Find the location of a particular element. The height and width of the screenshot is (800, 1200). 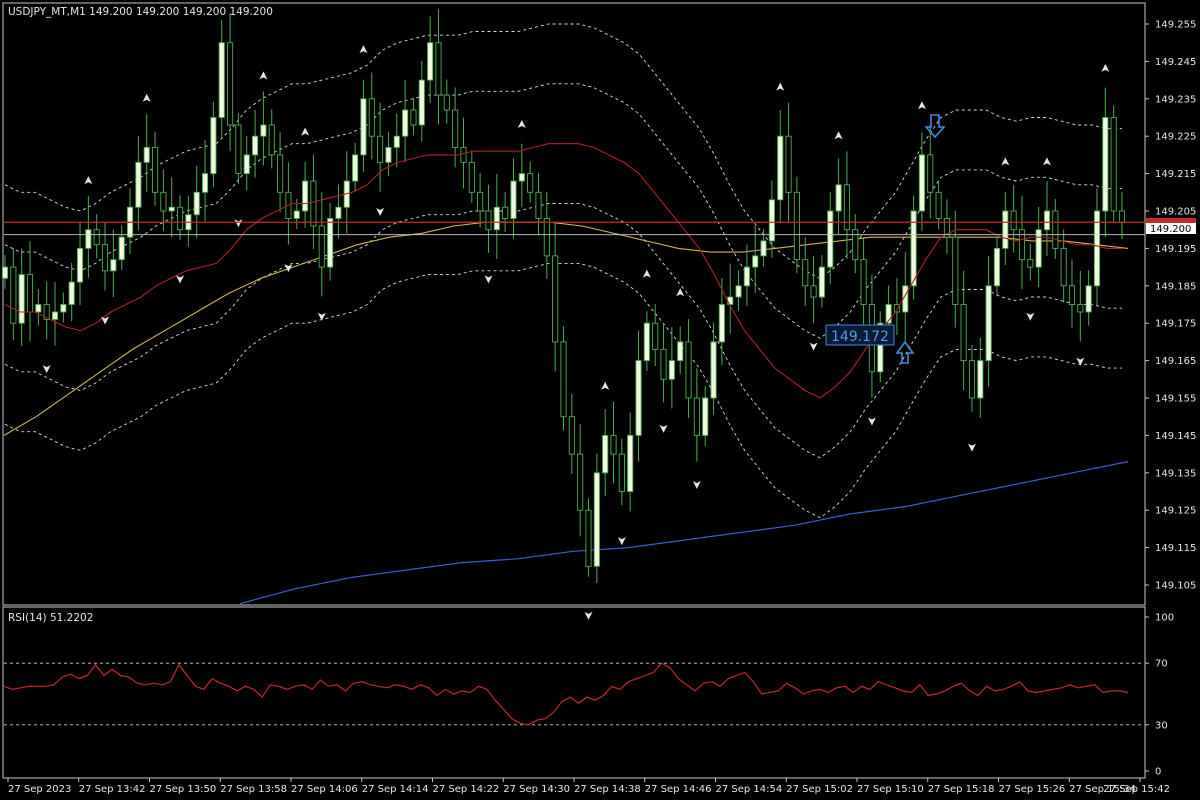

price-tick-label: 149.245 is located at coordinates (1175, 62).